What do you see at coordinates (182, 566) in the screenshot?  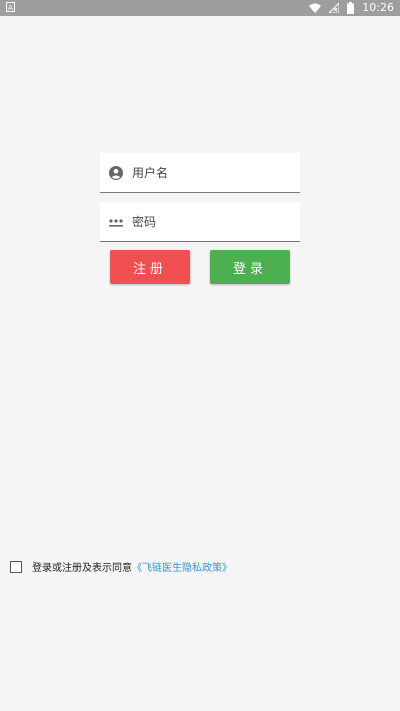 I see `privacy-policy-link: 《飞链医生隐私政策》` at bounding box center [182, 566].